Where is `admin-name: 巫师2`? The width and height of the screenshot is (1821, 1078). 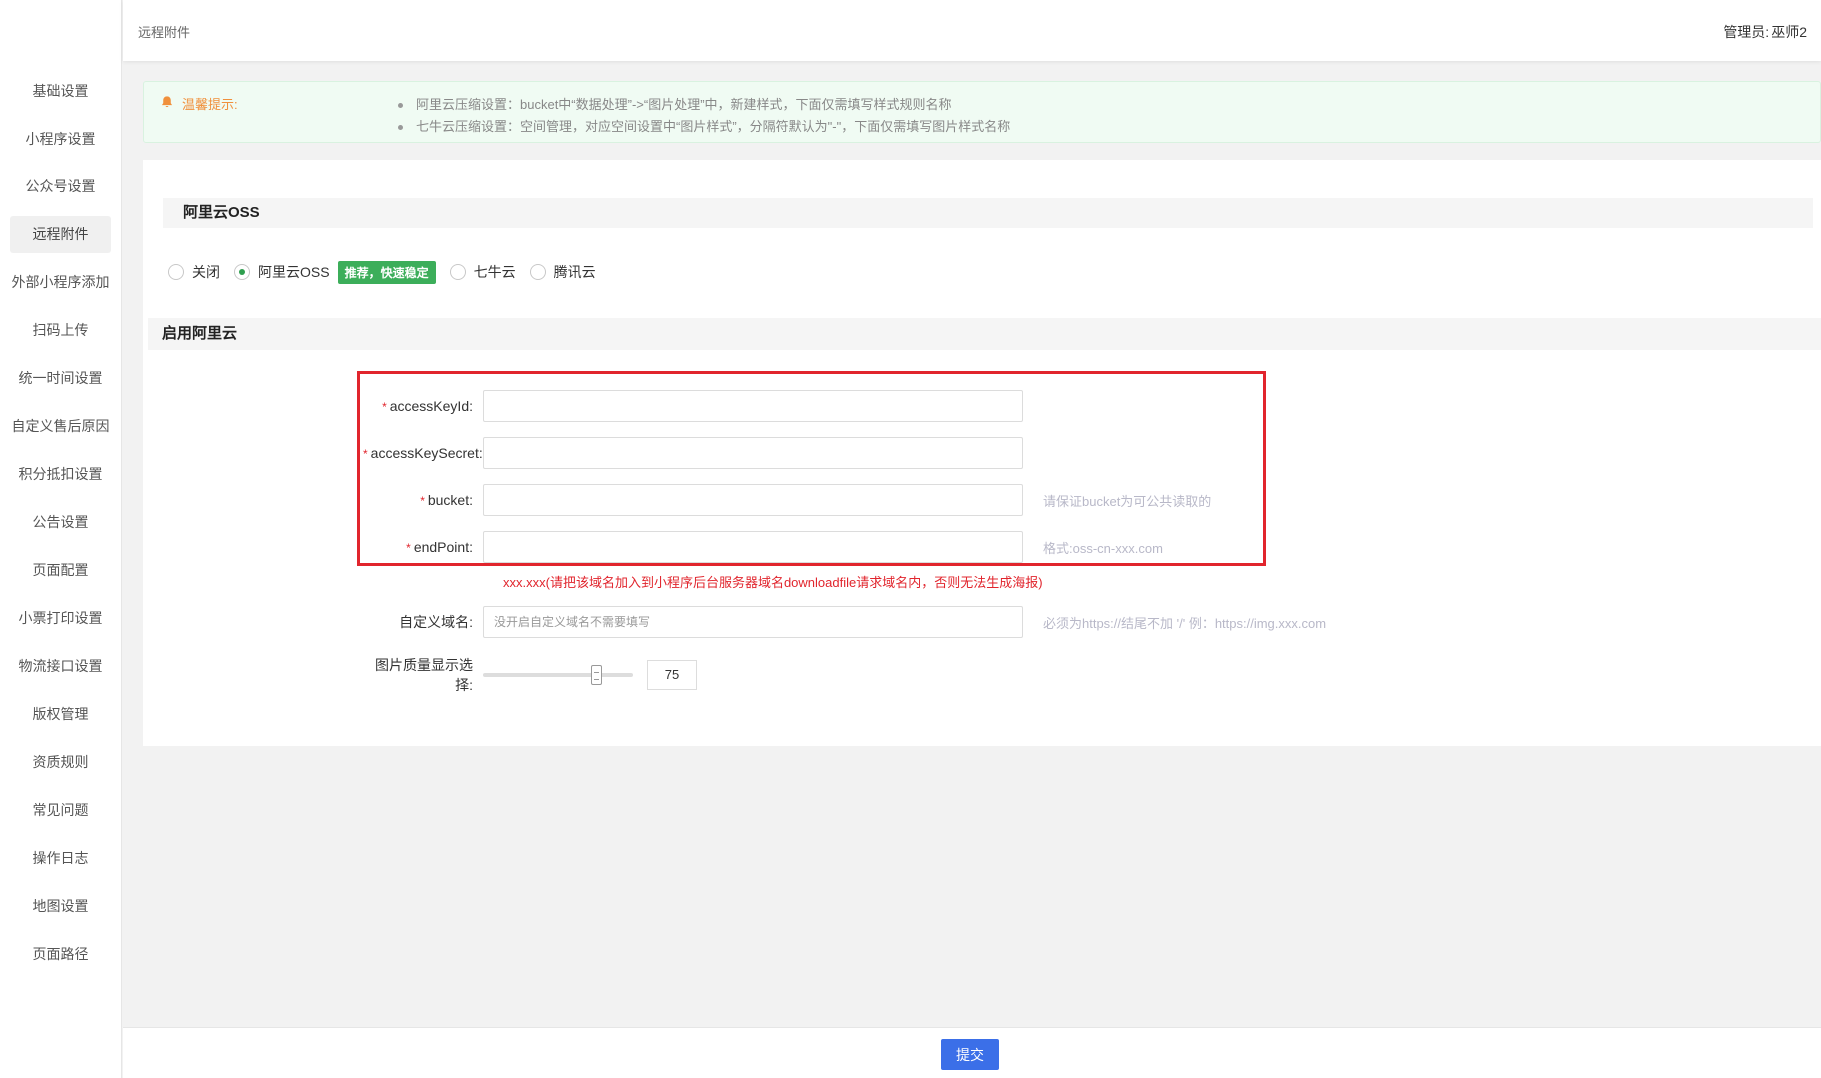 admin-name: 巫师2 is located at coordinates (1789, 32).